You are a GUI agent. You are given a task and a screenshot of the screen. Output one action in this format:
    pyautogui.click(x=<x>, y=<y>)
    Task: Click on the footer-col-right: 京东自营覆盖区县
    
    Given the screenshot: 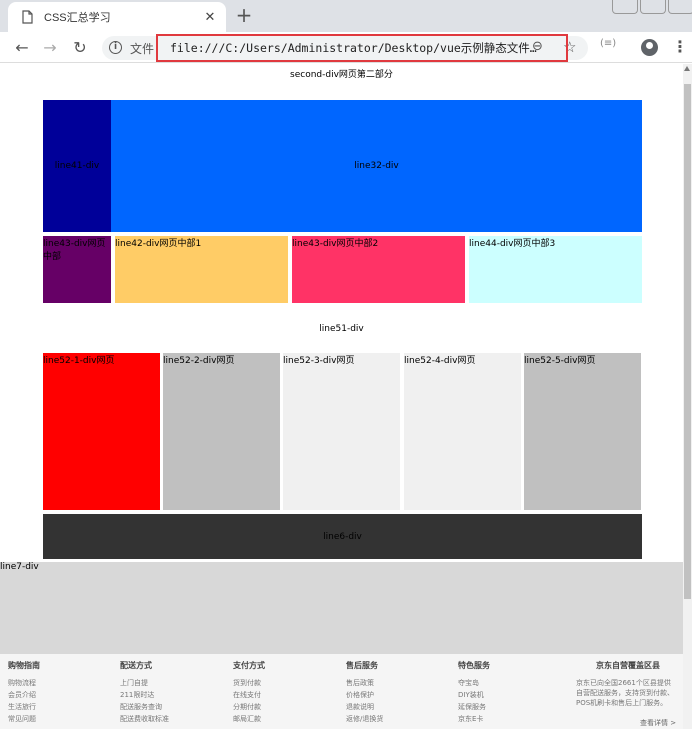 What is the action you would take?
    pyautogui.click(x=628, y=668)
    